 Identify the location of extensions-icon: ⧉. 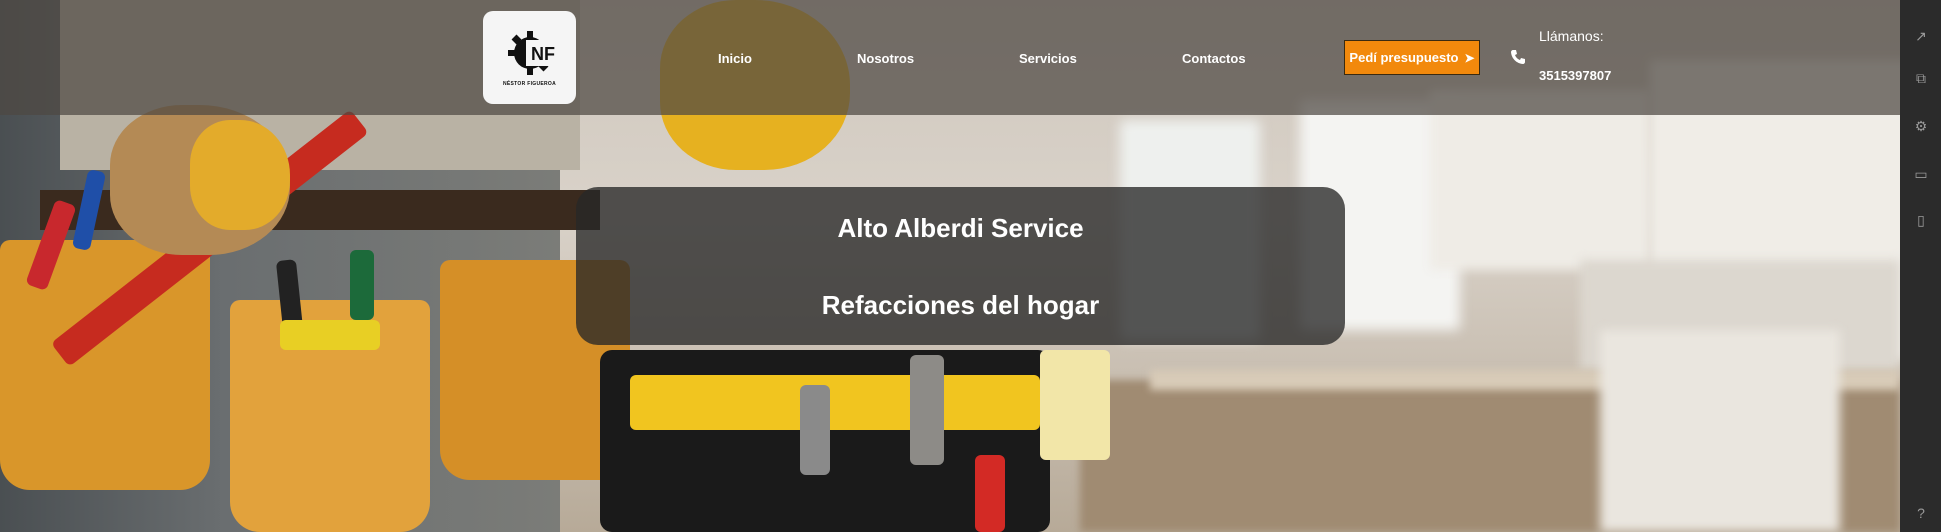
(1921, 78).